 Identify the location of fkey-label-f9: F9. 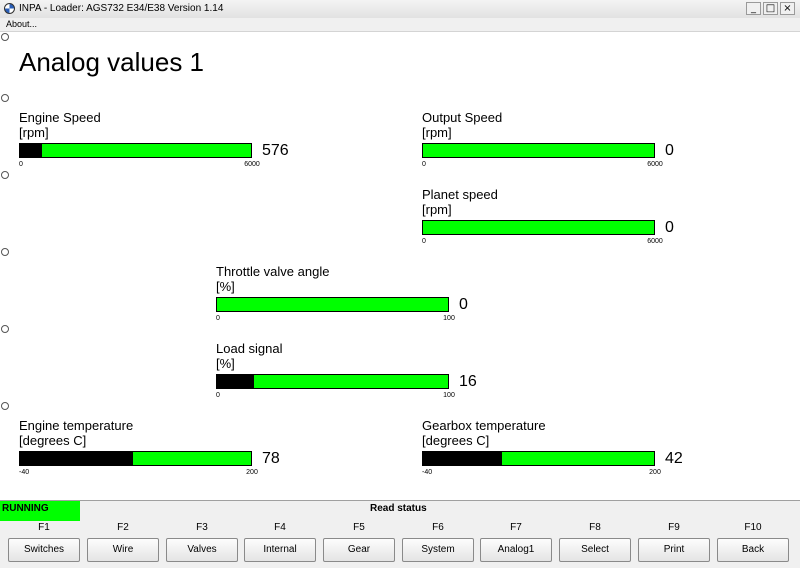
(674, 527).